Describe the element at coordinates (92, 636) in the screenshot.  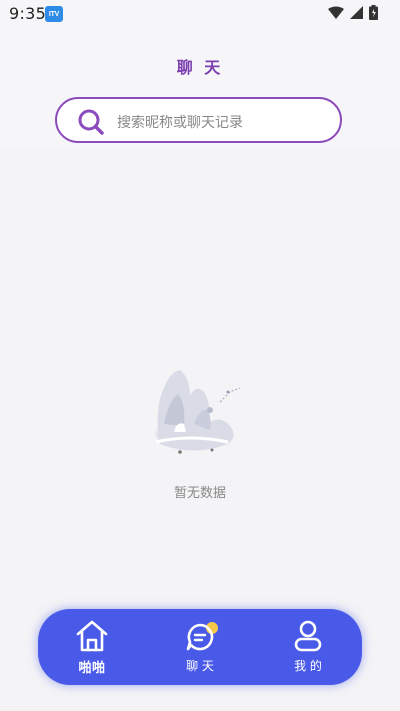
I see `home-icon` at that location.